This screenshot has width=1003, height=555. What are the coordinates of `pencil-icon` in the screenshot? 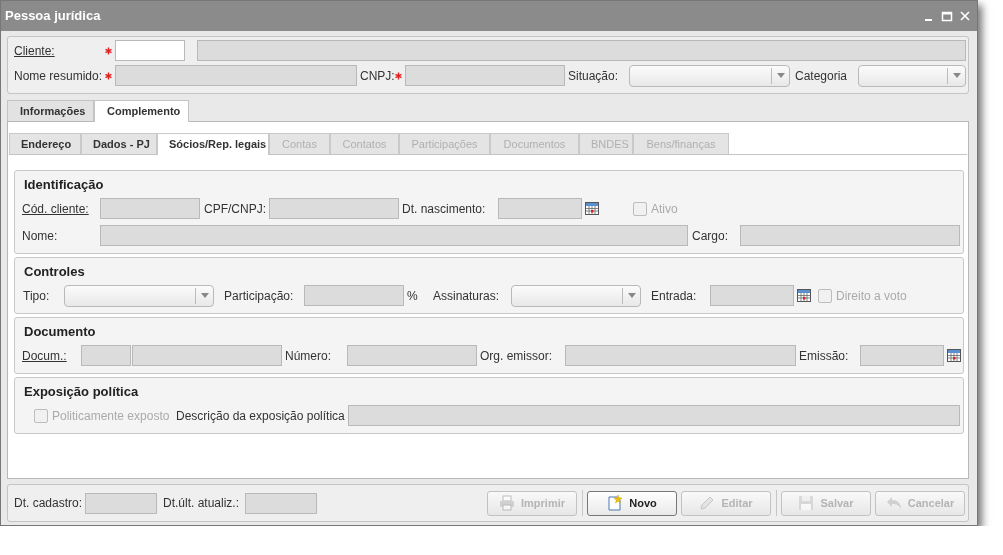 It's located at (707, 503).